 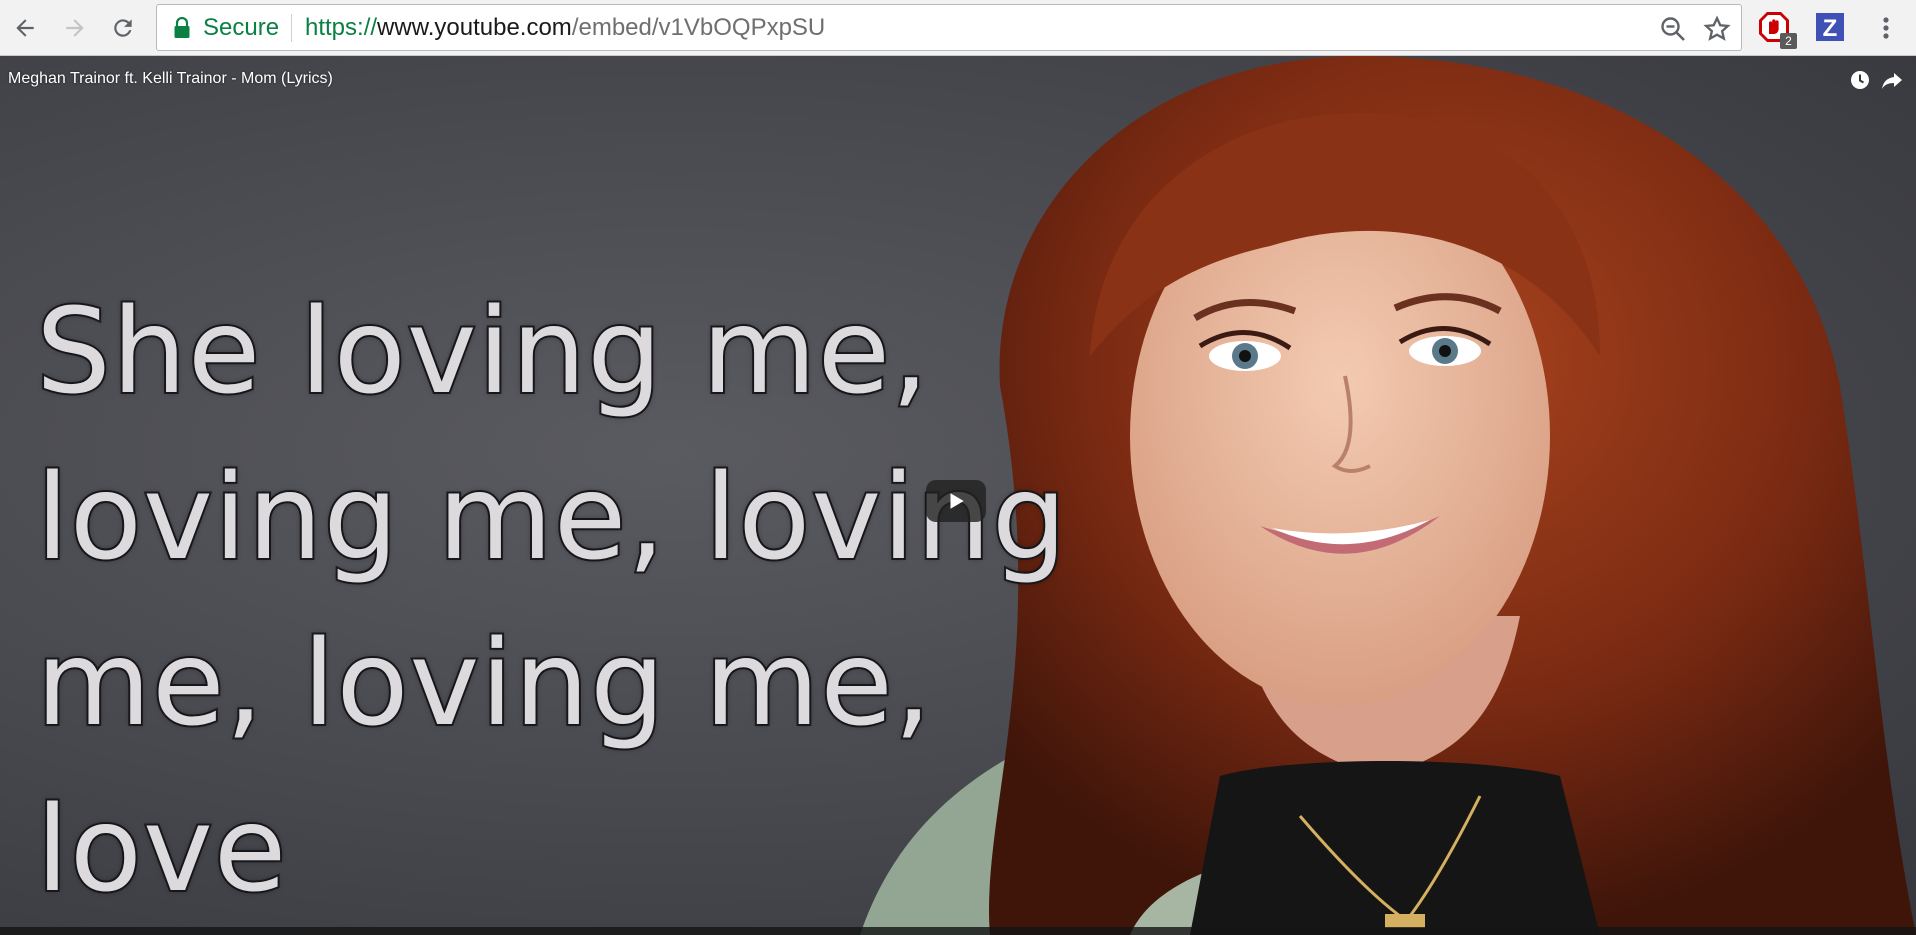 What do you see at coordinates (1717, 29) in the screenshot?
I see `bookmark-star-icon` at bounding box center [1717, 29].